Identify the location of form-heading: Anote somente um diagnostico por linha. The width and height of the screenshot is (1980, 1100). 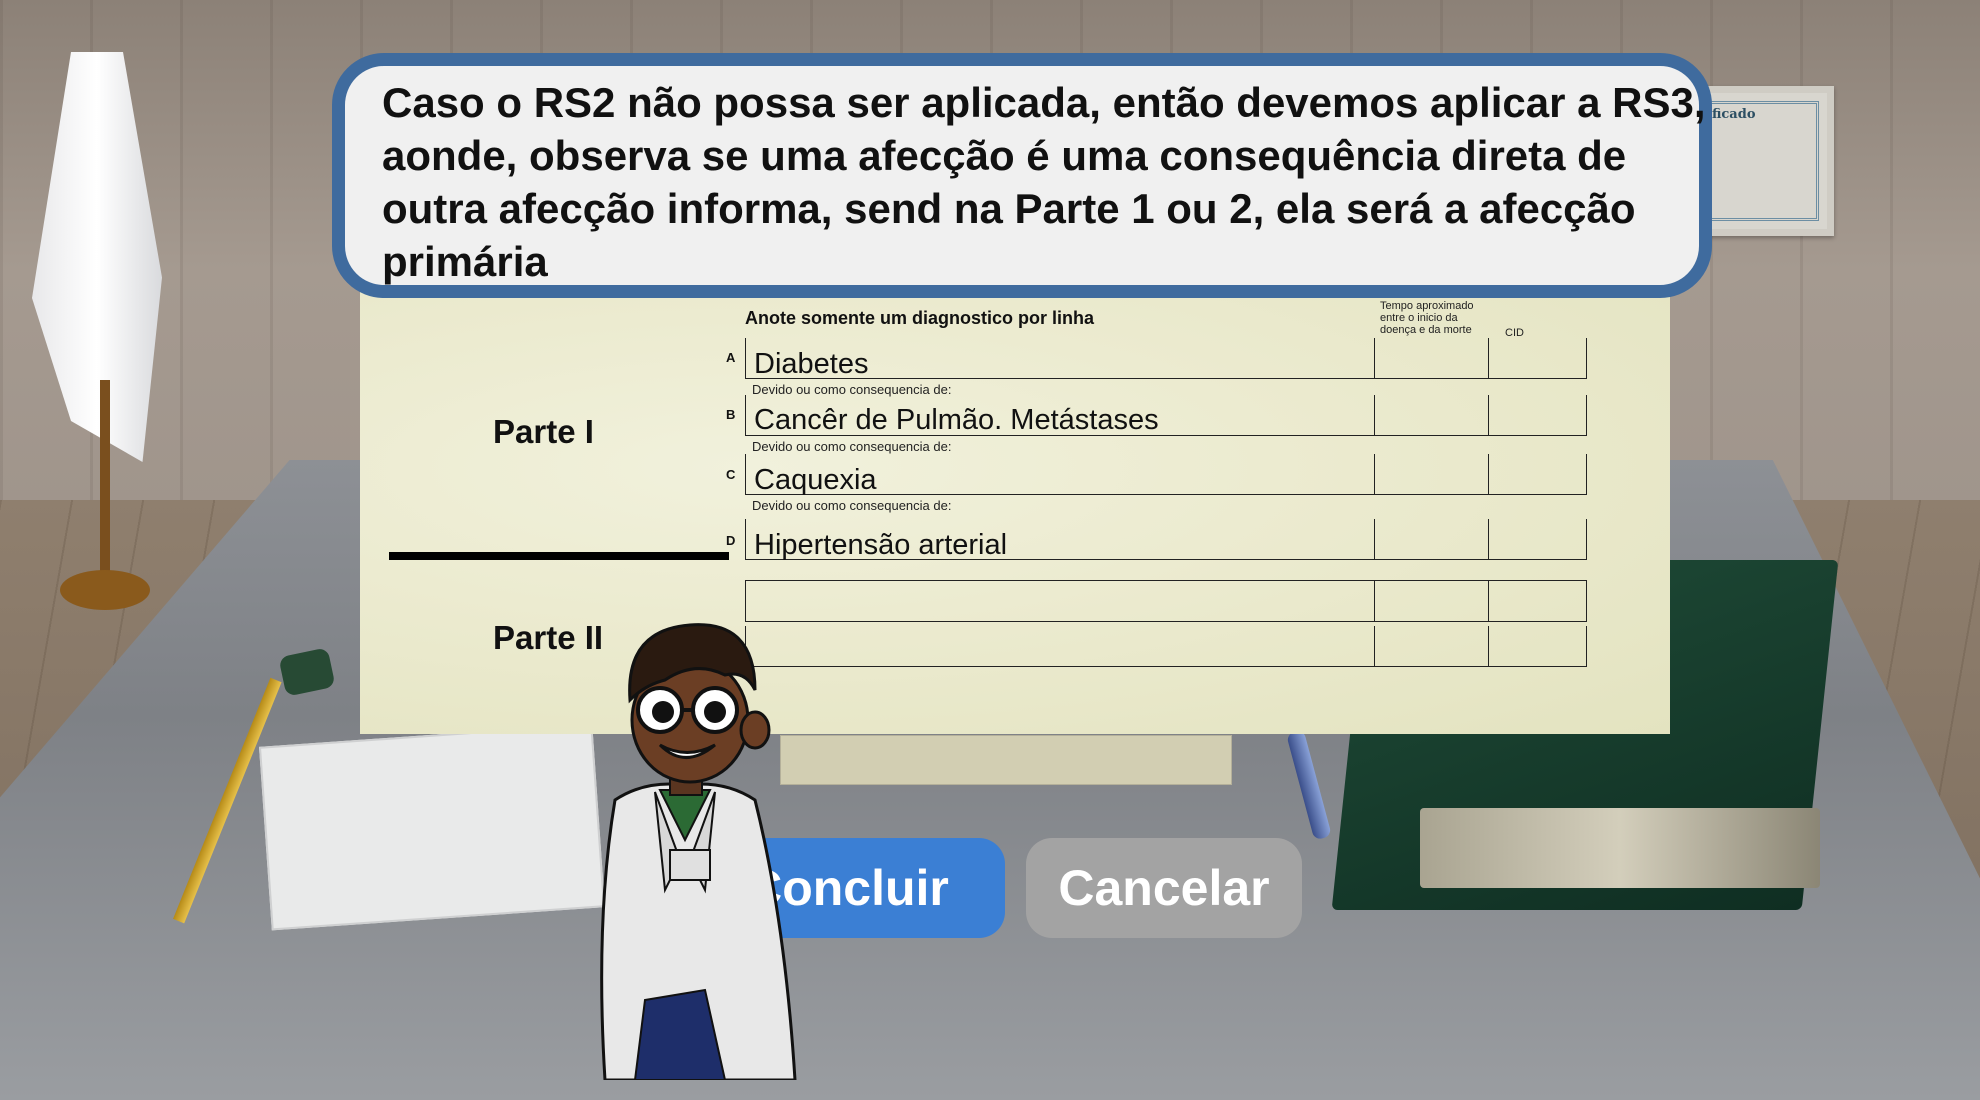
(920, 318).